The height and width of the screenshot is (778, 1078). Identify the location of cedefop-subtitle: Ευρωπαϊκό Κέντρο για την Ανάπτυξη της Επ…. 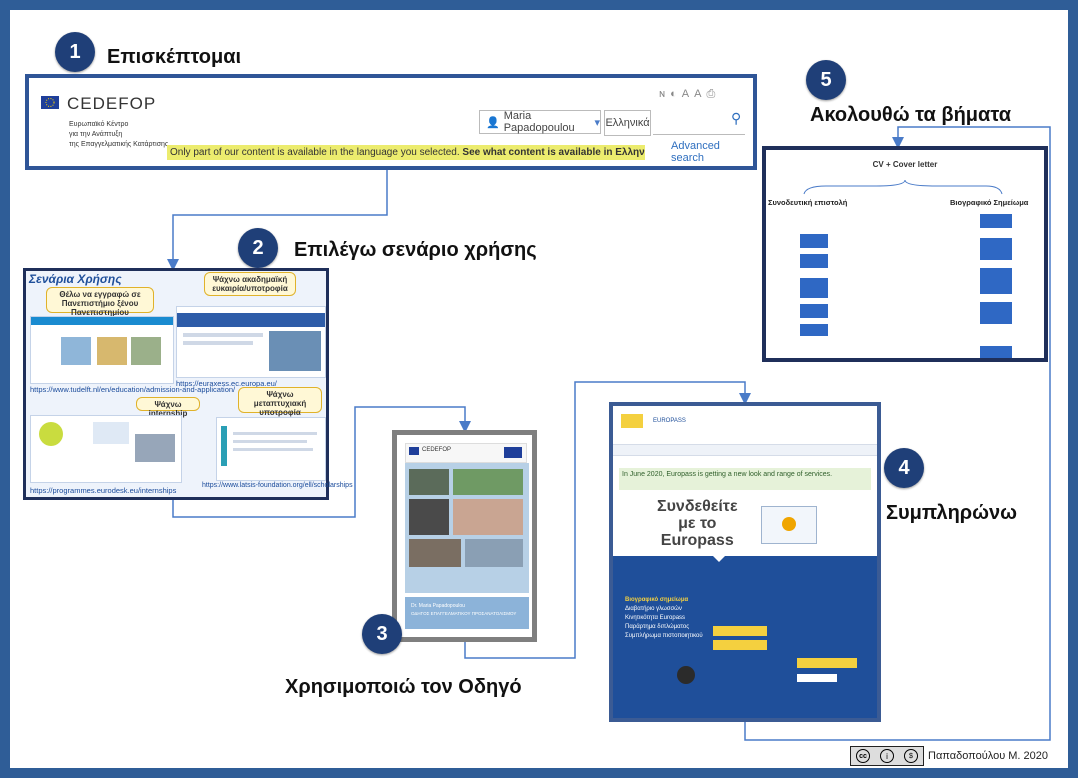
(119, 134).